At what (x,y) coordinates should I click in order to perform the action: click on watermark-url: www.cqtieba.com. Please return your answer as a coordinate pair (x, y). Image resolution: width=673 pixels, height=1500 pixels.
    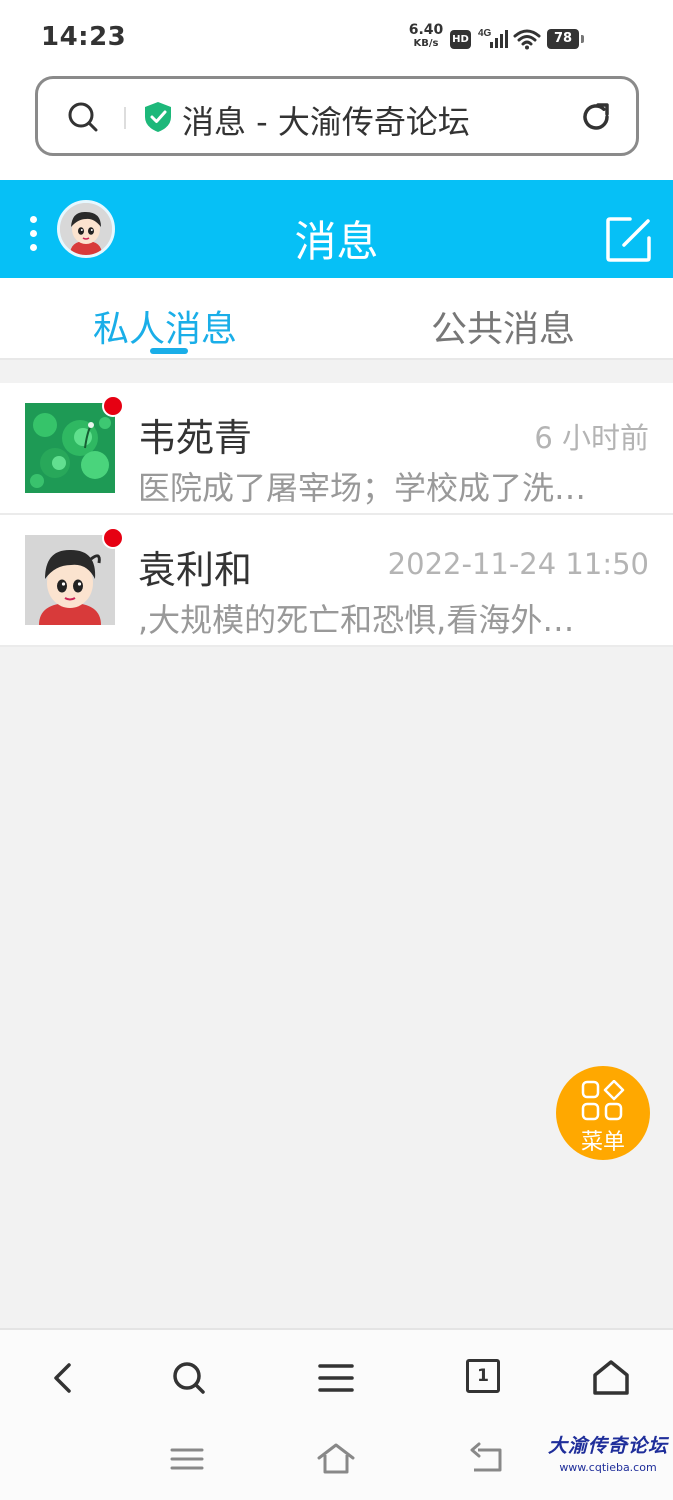
    Looking at the image, I should click on (608, 1467).